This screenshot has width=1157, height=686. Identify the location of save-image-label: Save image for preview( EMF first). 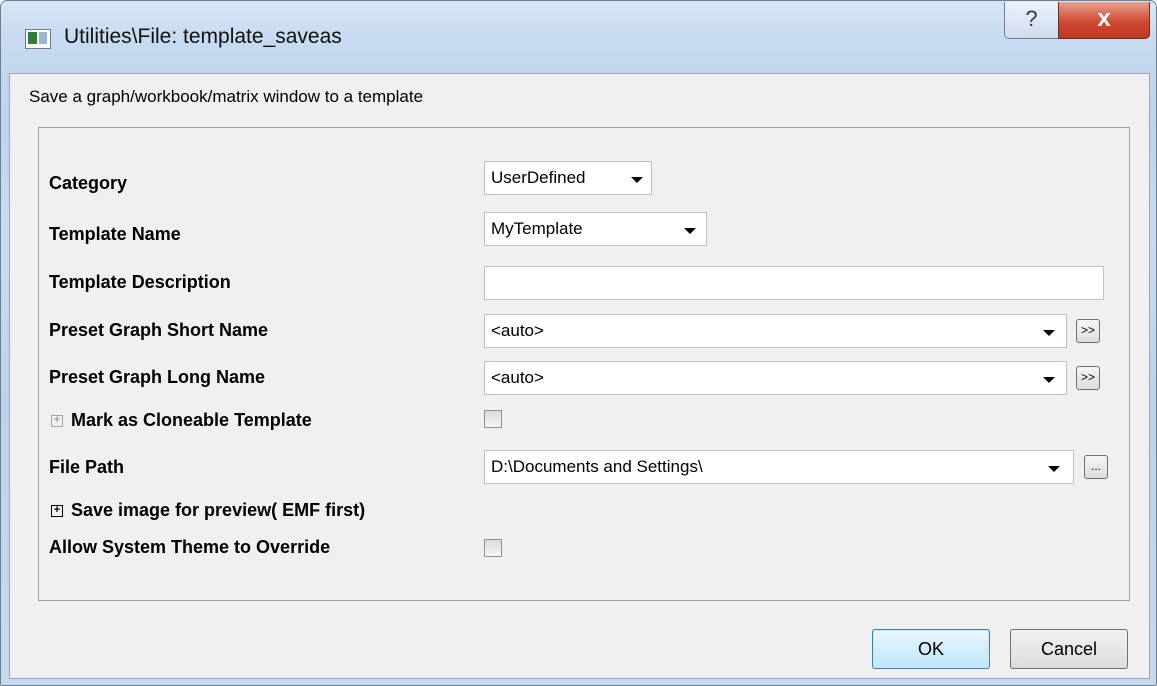
(218, 510).